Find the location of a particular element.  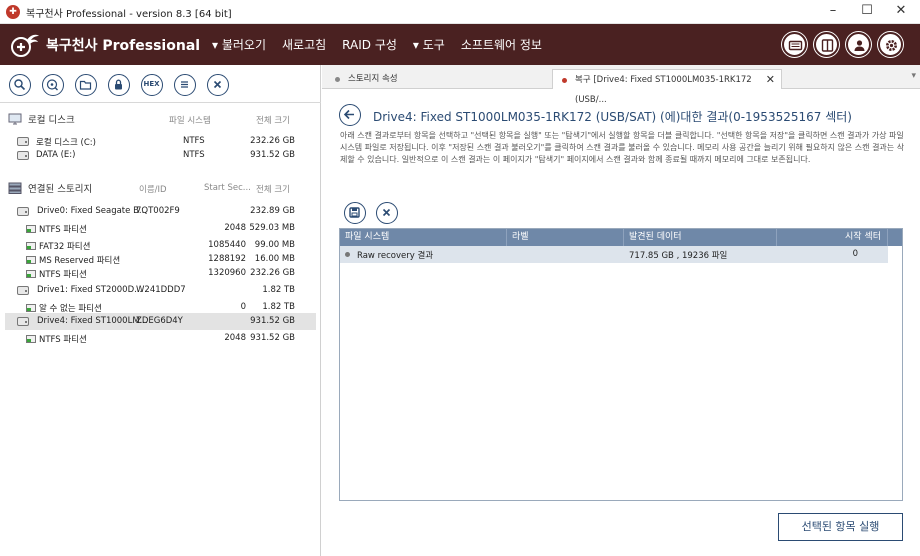

panel-layout-button is located at coordinates (826, 44).